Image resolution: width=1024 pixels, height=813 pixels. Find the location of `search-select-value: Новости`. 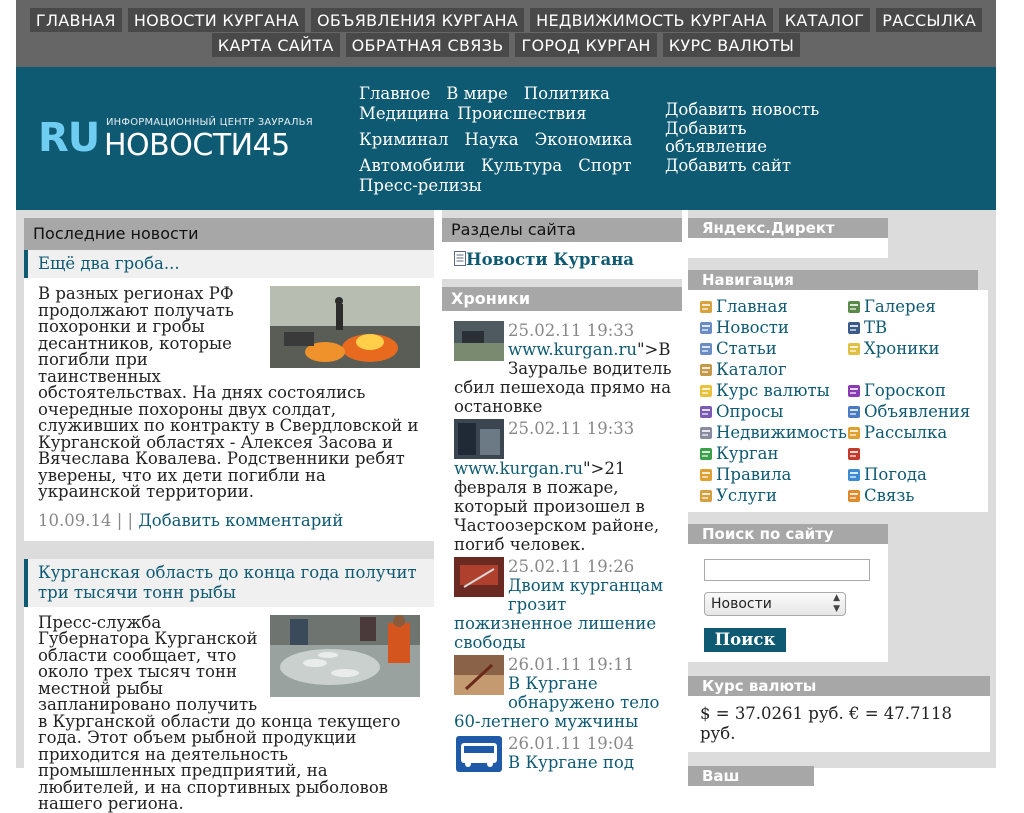

search-select-value: Новости is located at coordinates (741, 604).